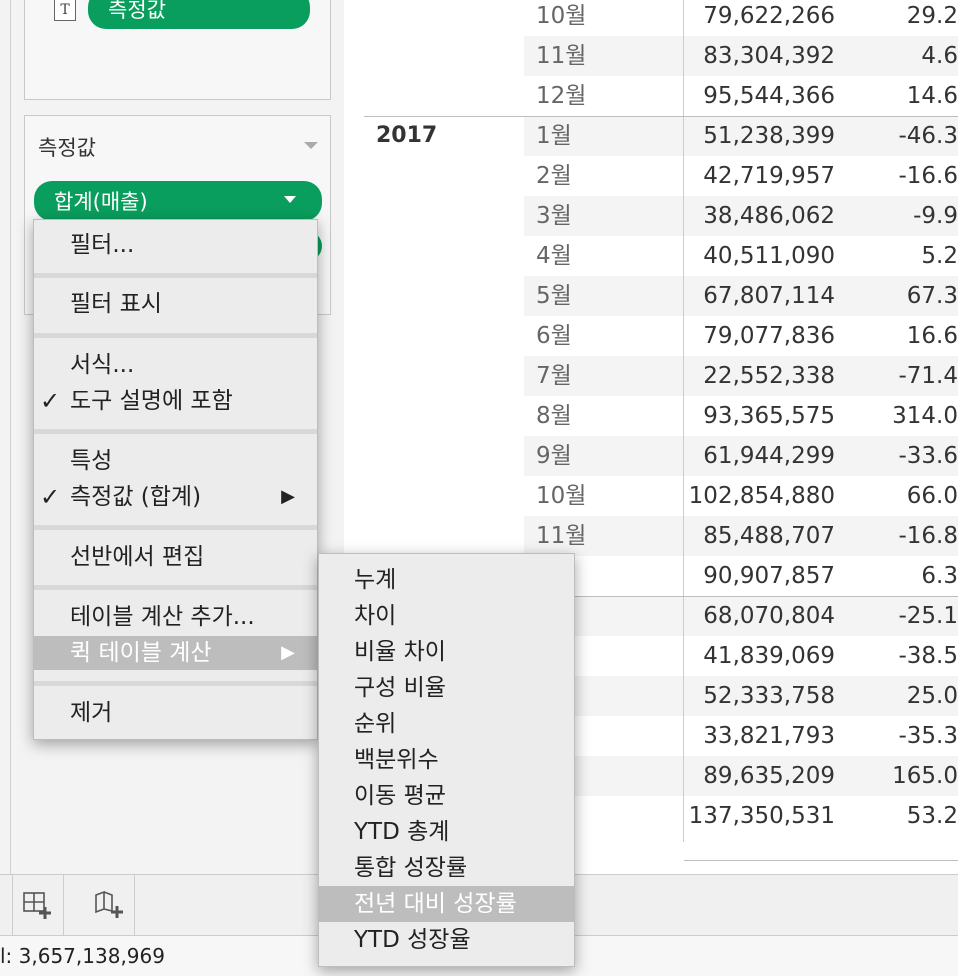  What do you see at coordinates (821, 860) in the screenshot?
I see `table-bottom-border` at bounding box center [821, 860].